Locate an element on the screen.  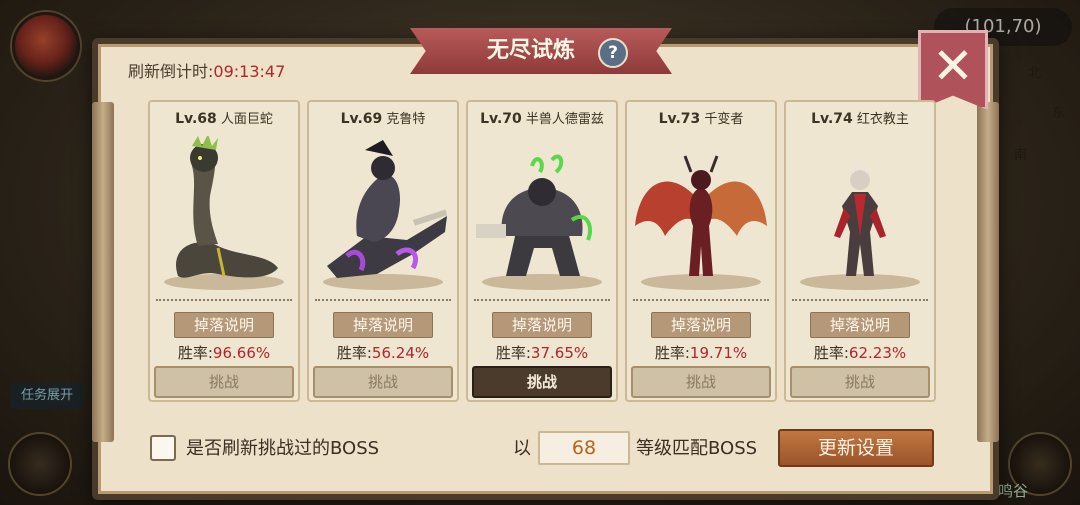
boss-title: Lv.68 人面巨蛇 is located at coordinates (224, 117).